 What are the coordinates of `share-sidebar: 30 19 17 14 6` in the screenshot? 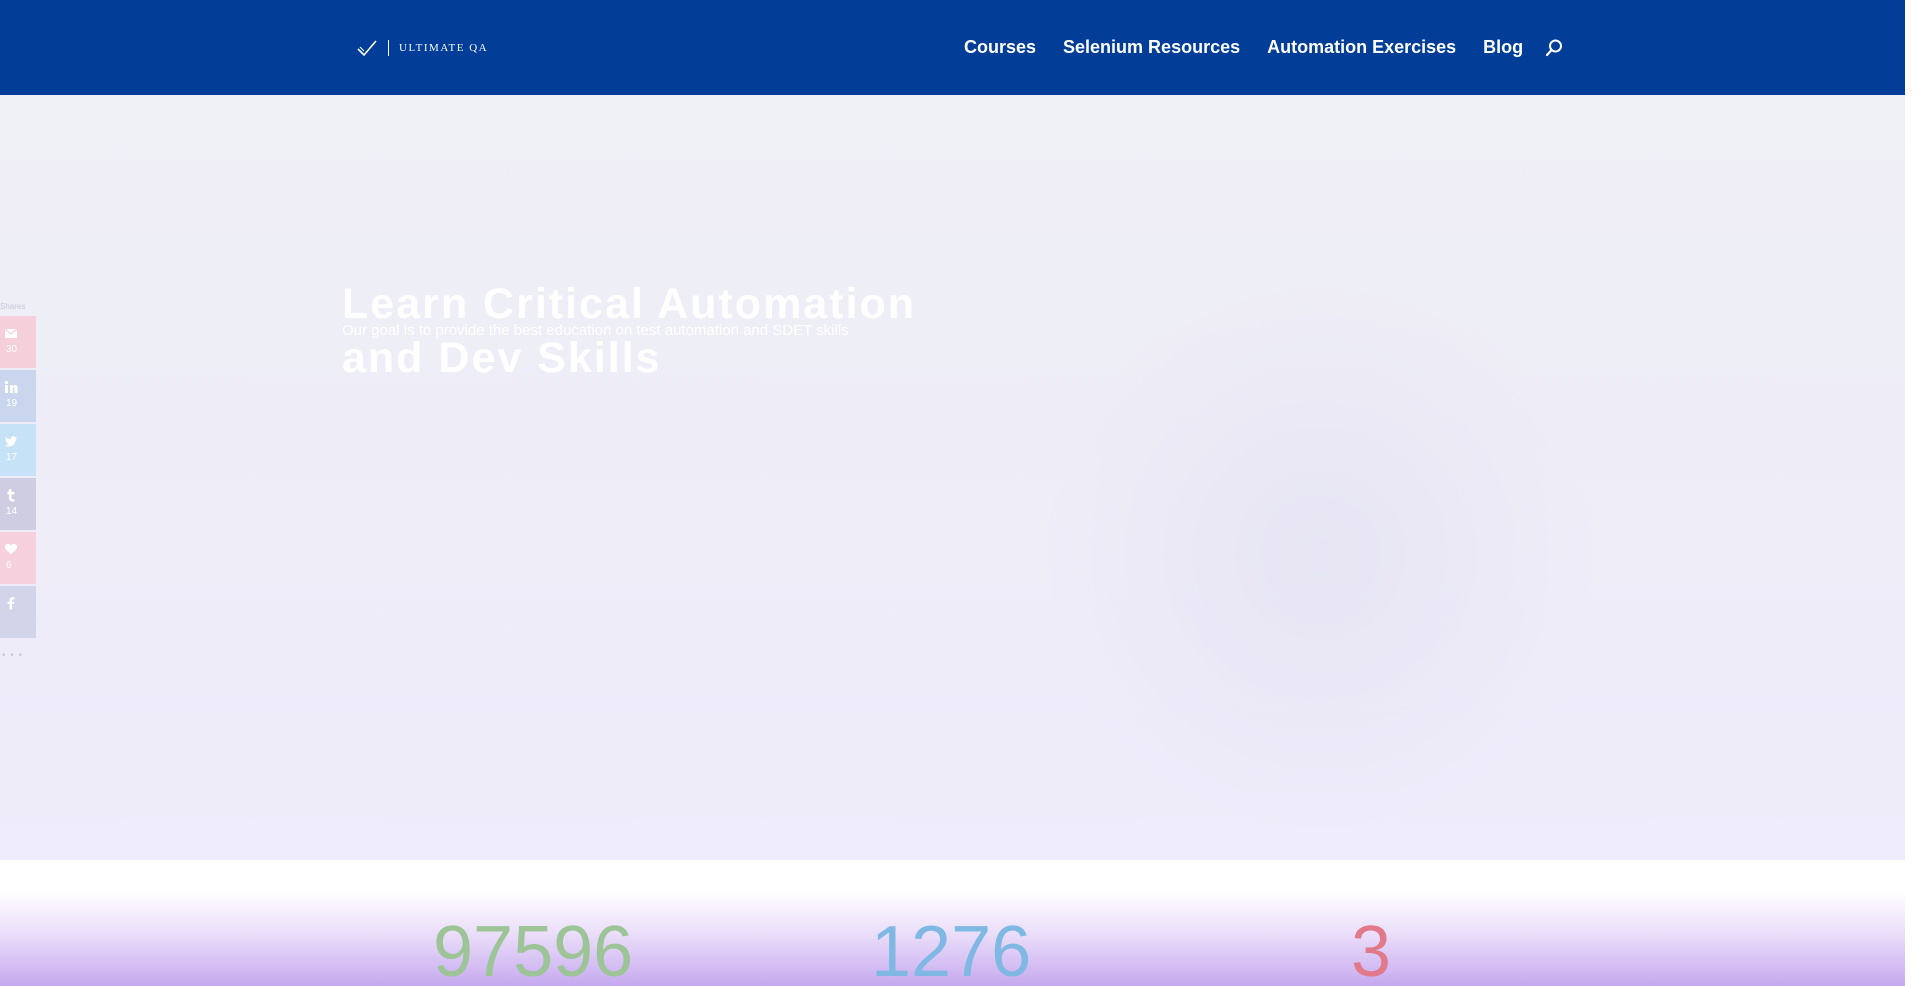 It's located at (18, 478).